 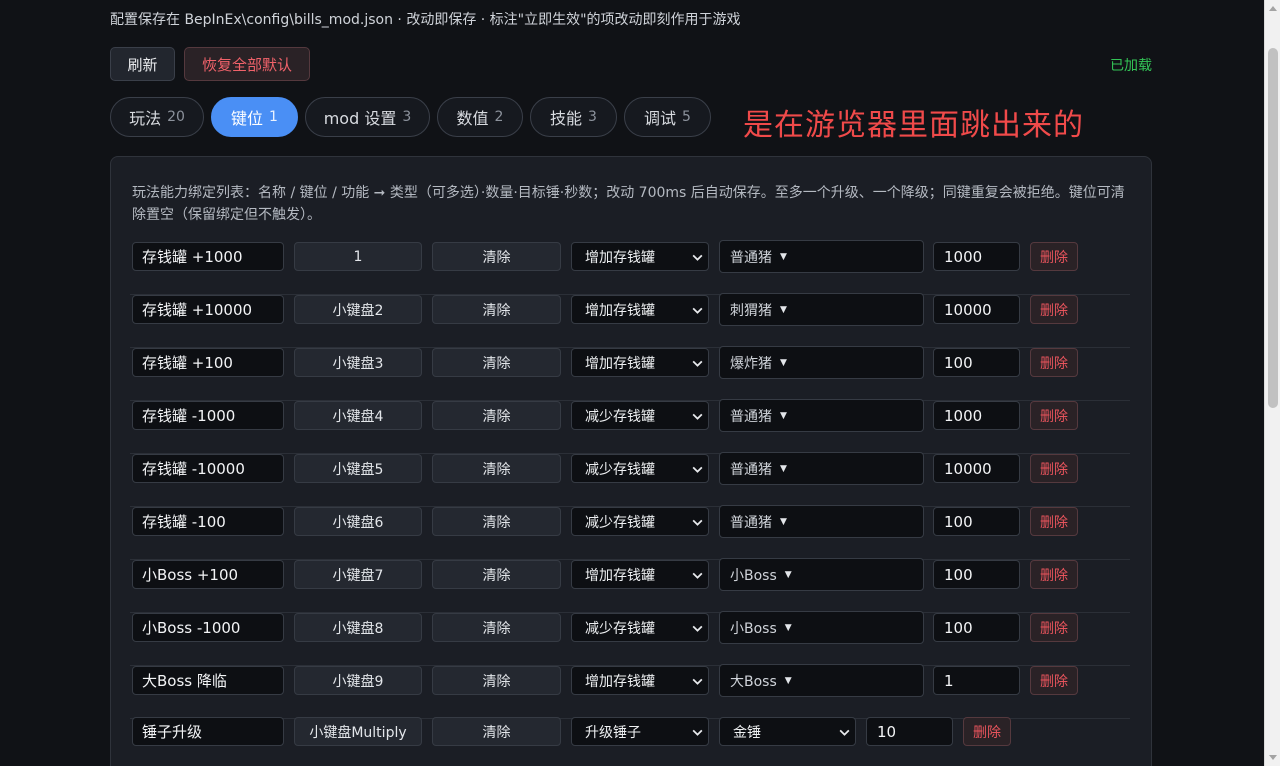 What do you see at coordinates (358, 468) in the screenshot?
I see `keybind-button: 小键盘5` at bounding box center [358, 468].